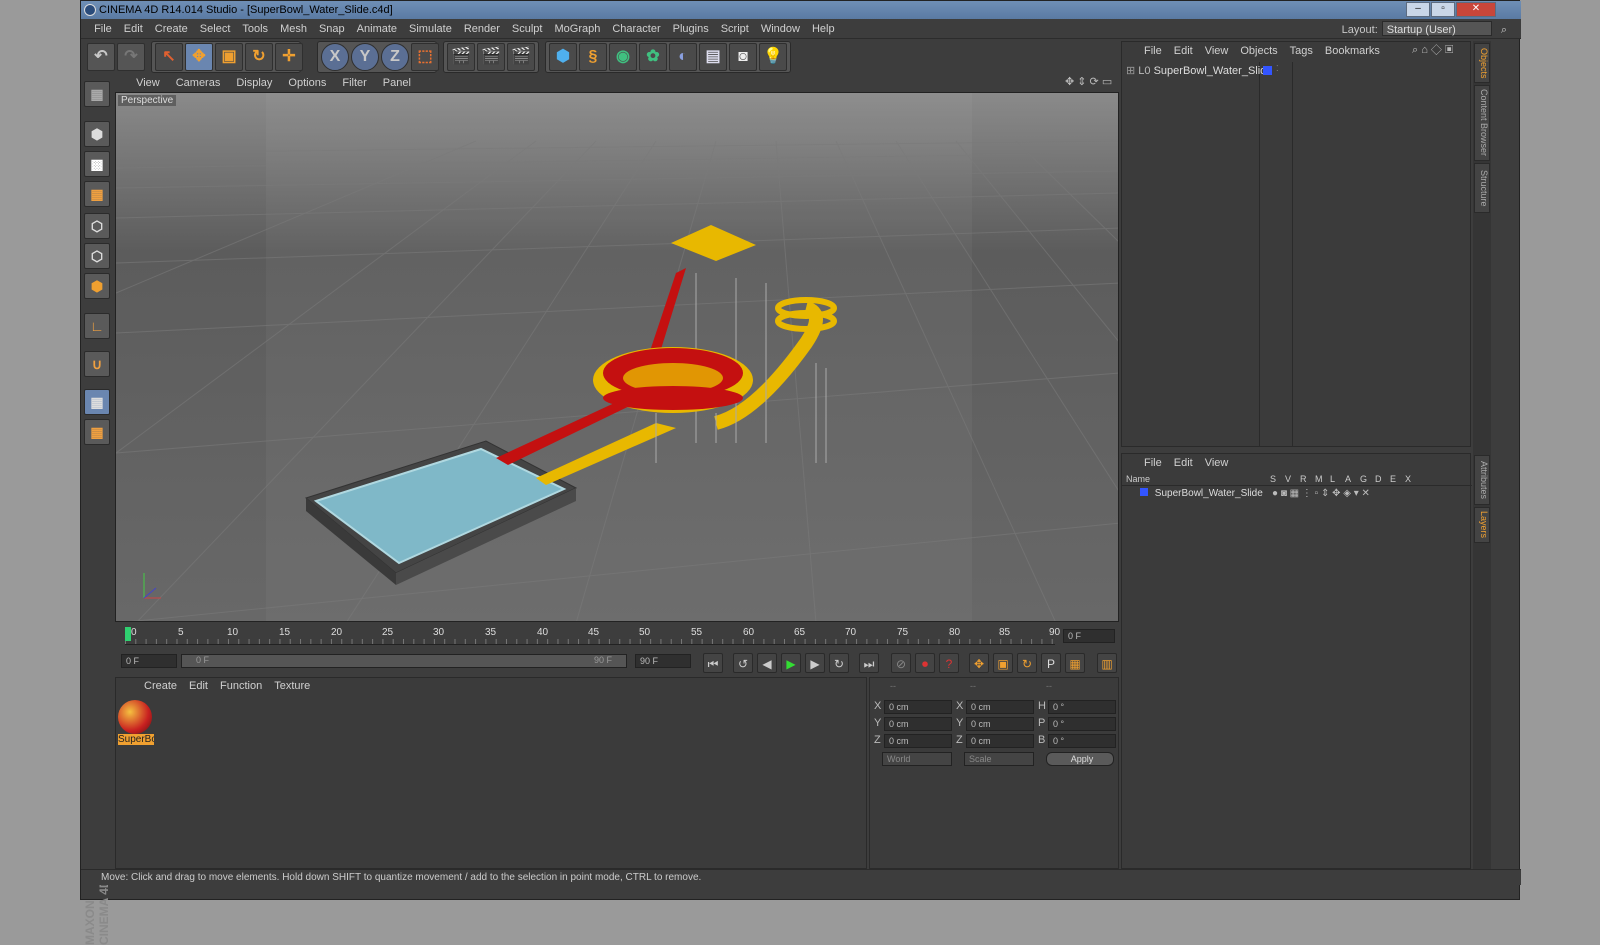 The image size is (1600, 945). Describe the element at coordinates (1153, 463) in the screenshot. I see `layer-menu-file: File` at that location.